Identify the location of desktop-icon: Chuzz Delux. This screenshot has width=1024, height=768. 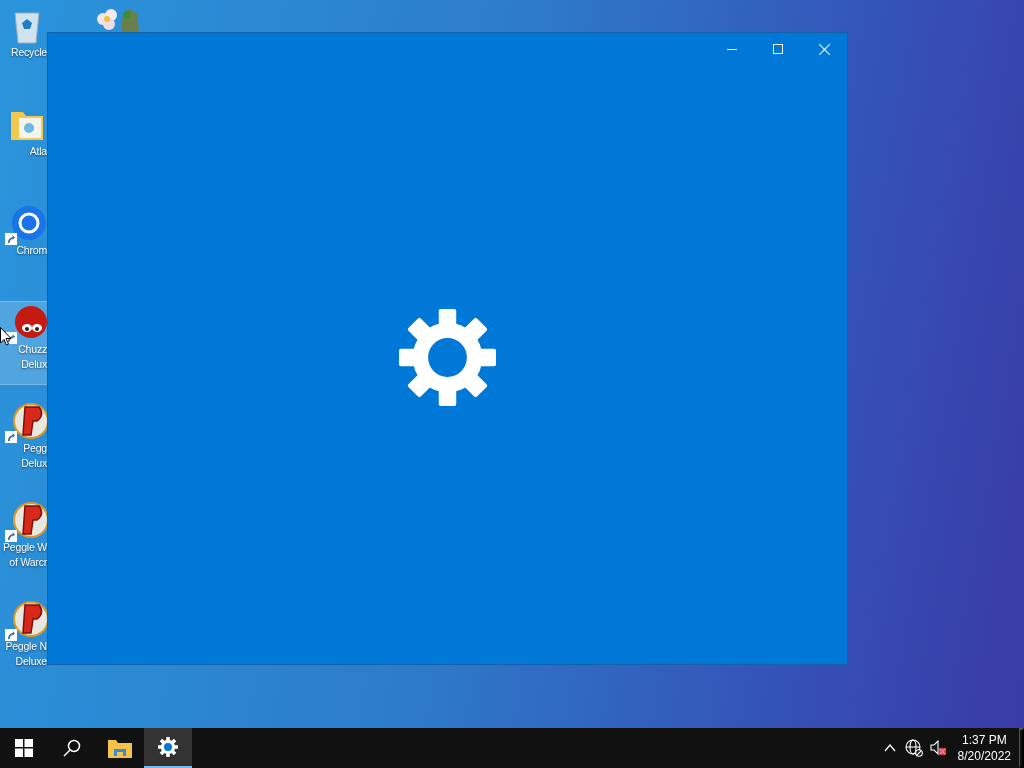
(23, 343).